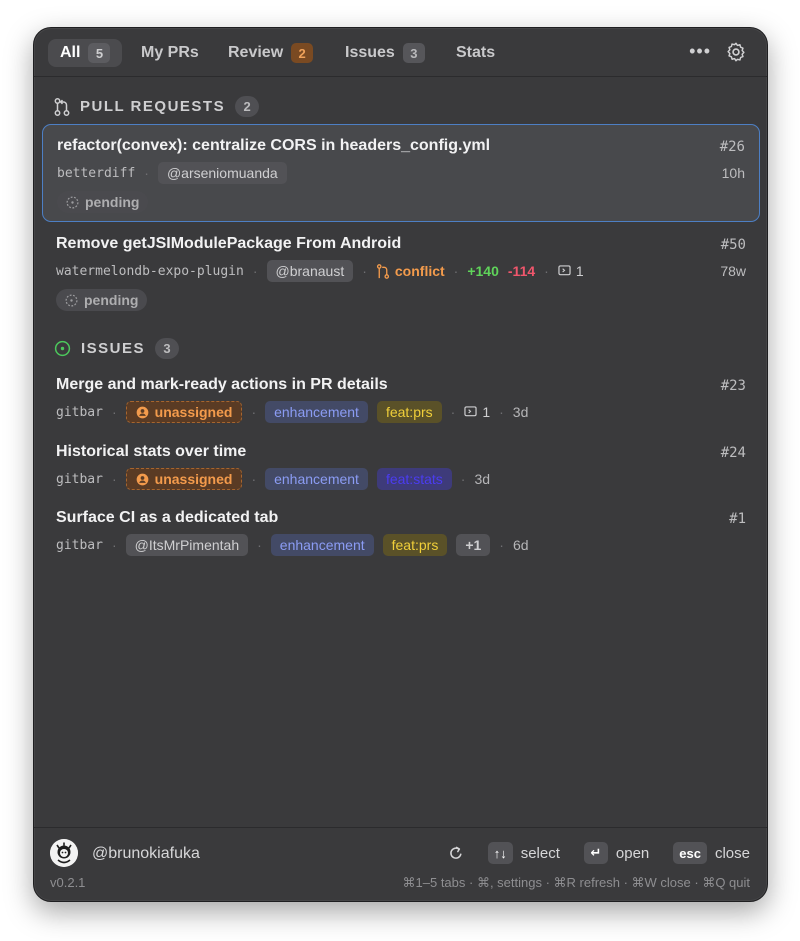  I want to click on tab-review: Review 2, so click(270, 53).